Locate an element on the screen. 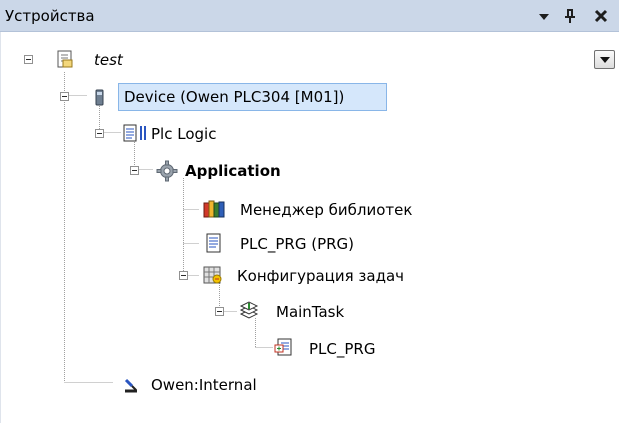 The width and height of the screenshot is (619, 423). tree-node-label: Device (Owen PLC304 [M01]) is located at coordinates (234, 97).